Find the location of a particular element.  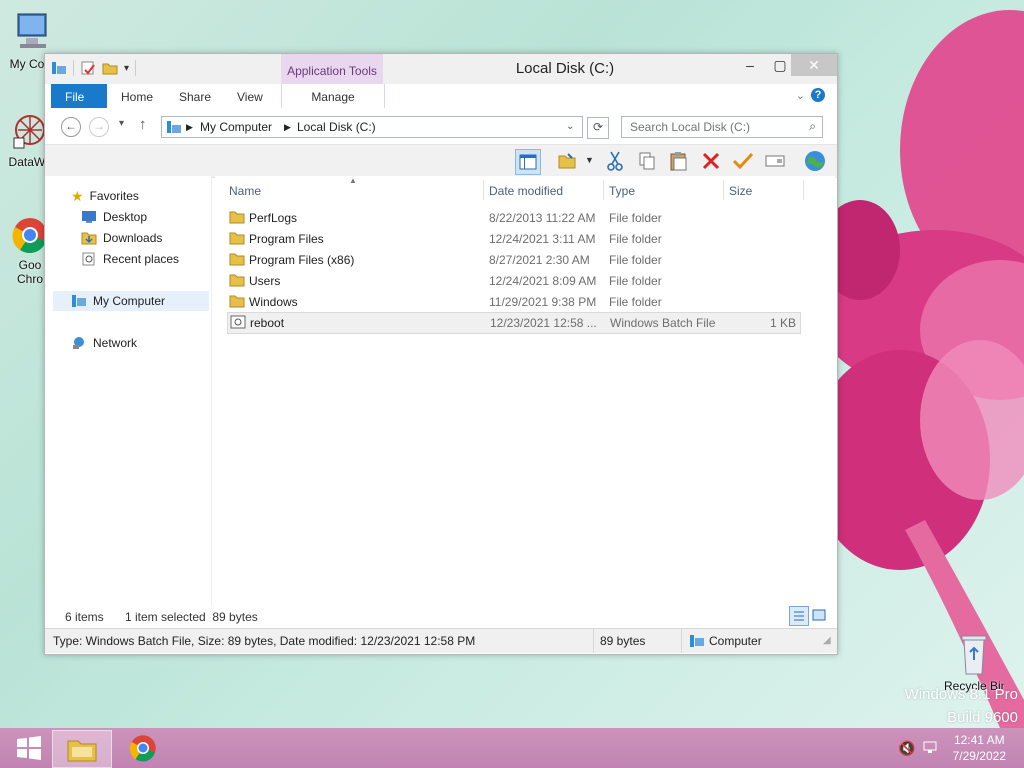

computer-app-icon is located at coordinates (59, 68).